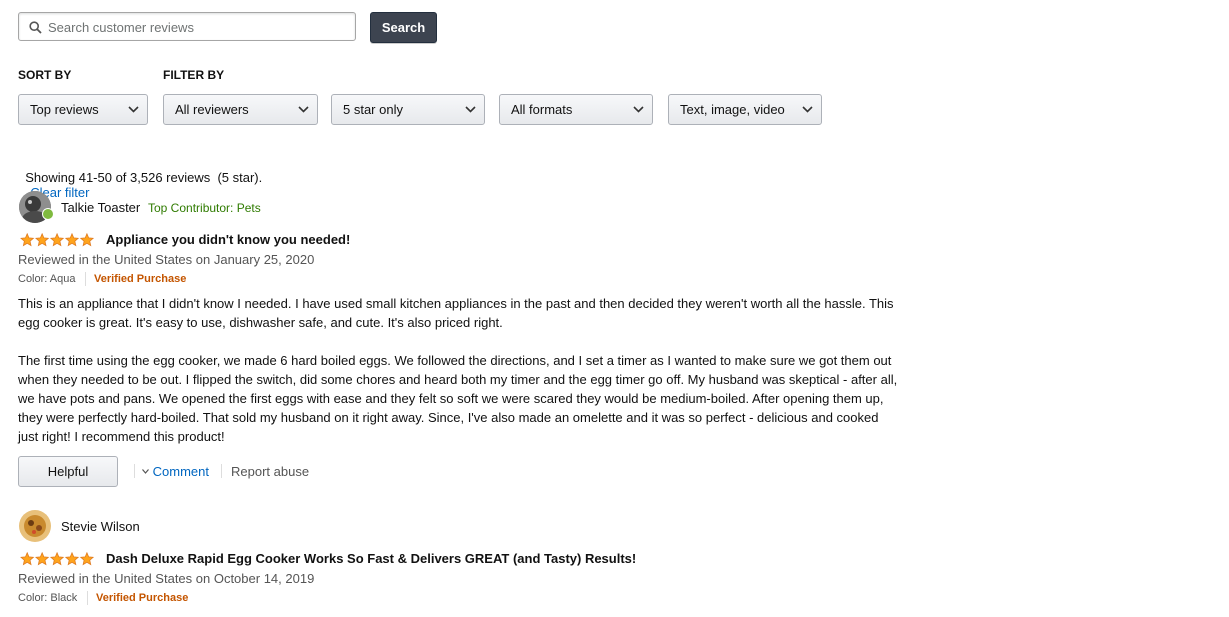  I want to click on search-button: Search, so click(403, 27).